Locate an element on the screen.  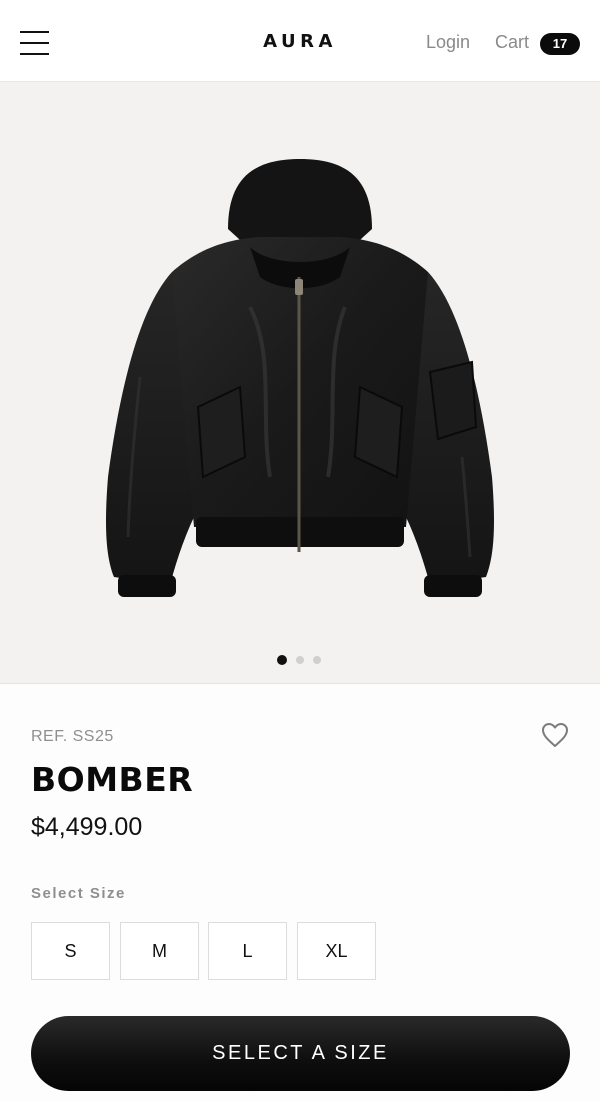
select-size-button: SELECT A SIZE is located at coordinates (300, 1053).